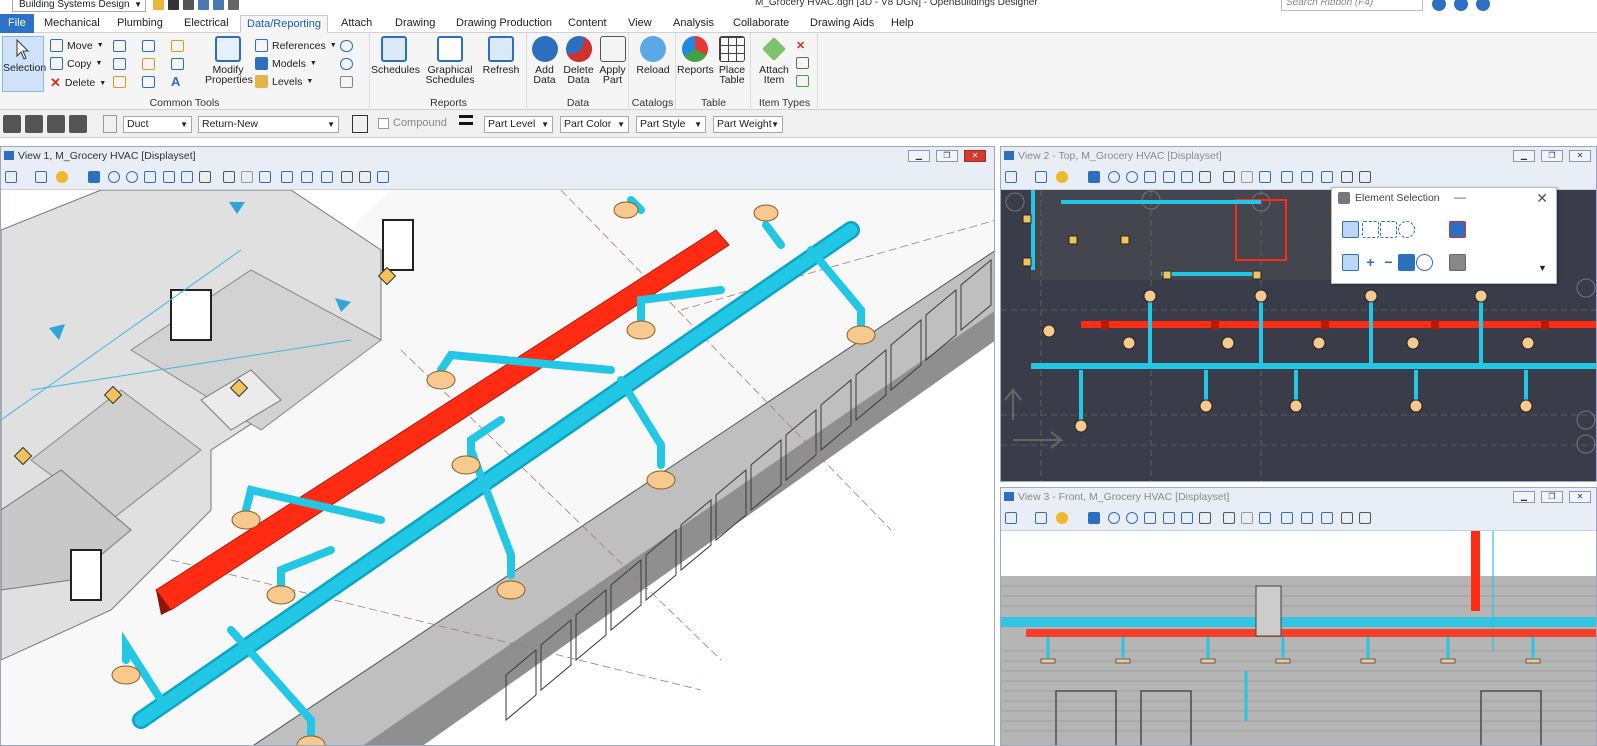 This screenshot has height=746, width=1597. Describe the element at coordinates (1406, 229) in the screenshot. I see `circle-method-button` at that location.